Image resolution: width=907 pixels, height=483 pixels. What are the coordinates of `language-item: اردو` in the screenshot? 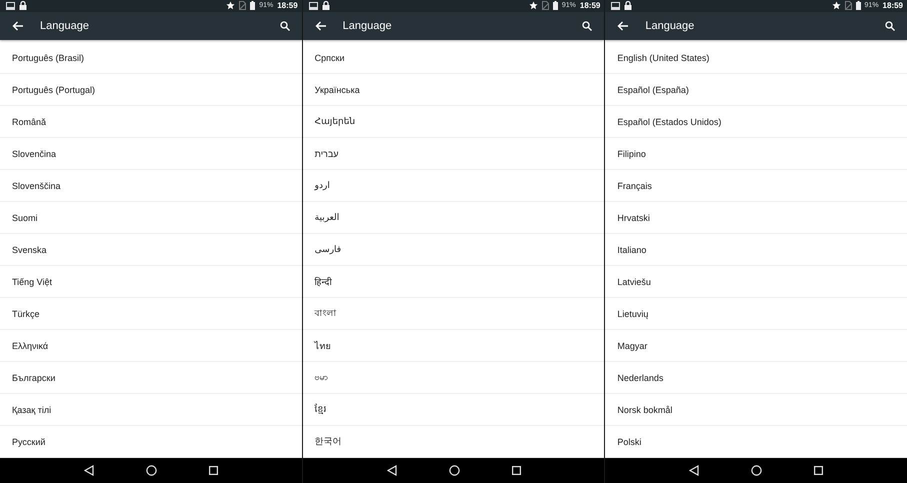 It's located at (453, 186).